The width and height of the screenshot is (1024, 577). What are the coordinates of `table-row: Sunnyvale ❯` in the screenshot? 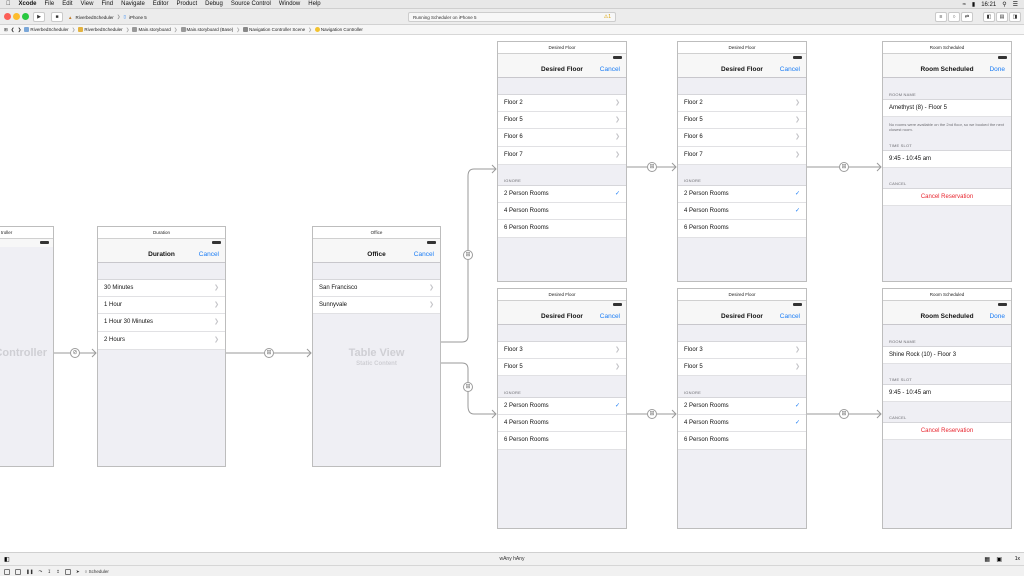 It's located at (376, 305).